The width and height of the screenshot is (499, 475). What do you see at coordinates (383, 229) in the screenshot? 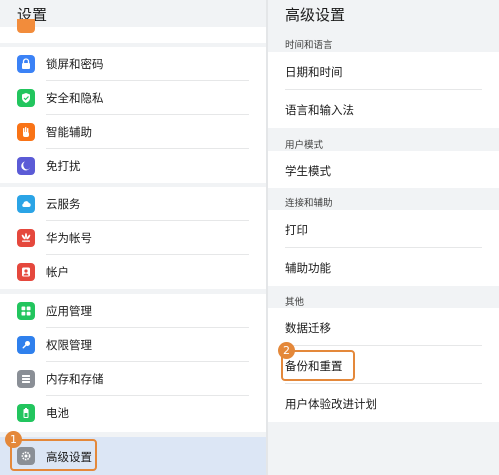
I see `item-print: 打印` at bounding box center [383, 229].